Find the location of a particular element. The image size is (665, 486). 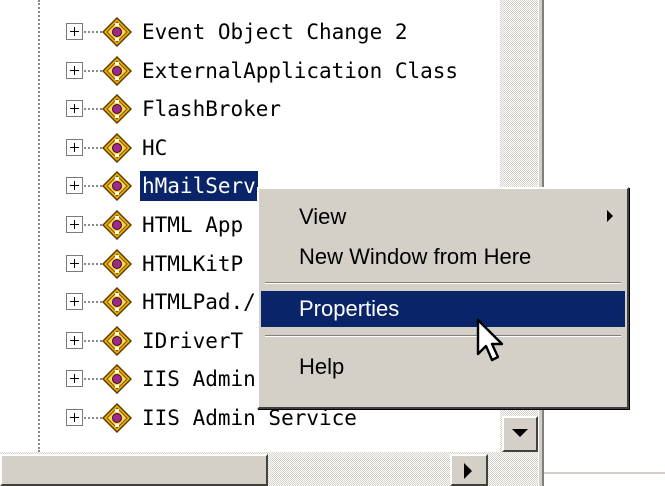

tree-node-label: IIS Admin is located at coordinates (199, 379).